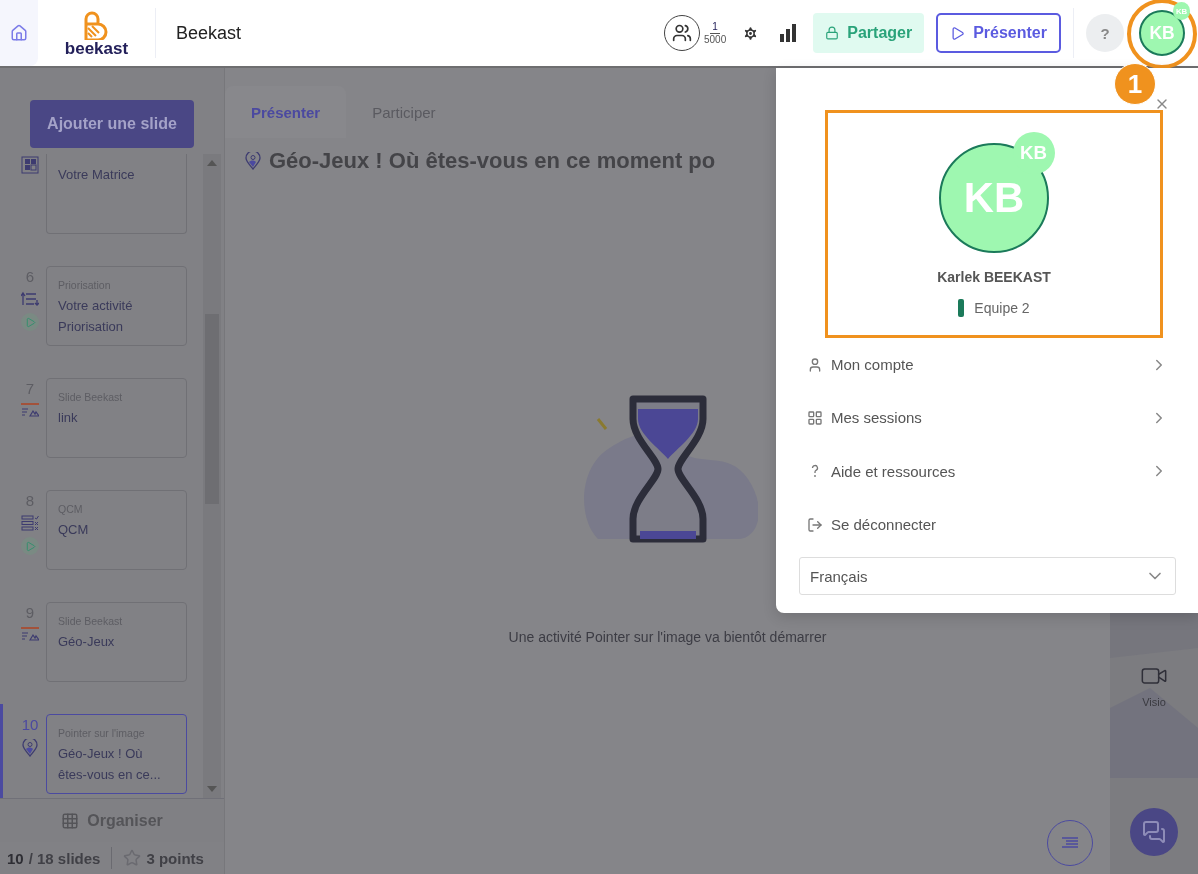  I want to click on bar-chart-icon, so click(788, 33).